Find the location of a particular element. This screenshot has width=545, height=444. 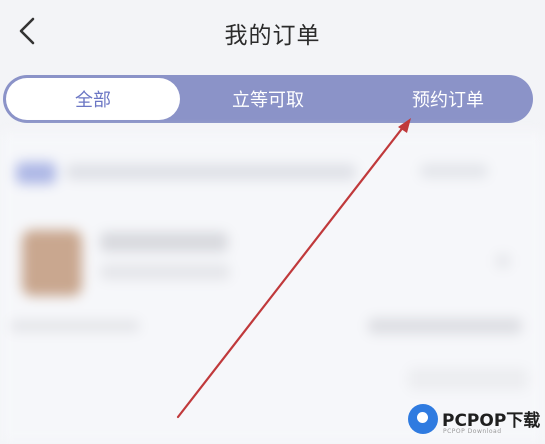

product-thumbnail is located at coordinates (52, 263).